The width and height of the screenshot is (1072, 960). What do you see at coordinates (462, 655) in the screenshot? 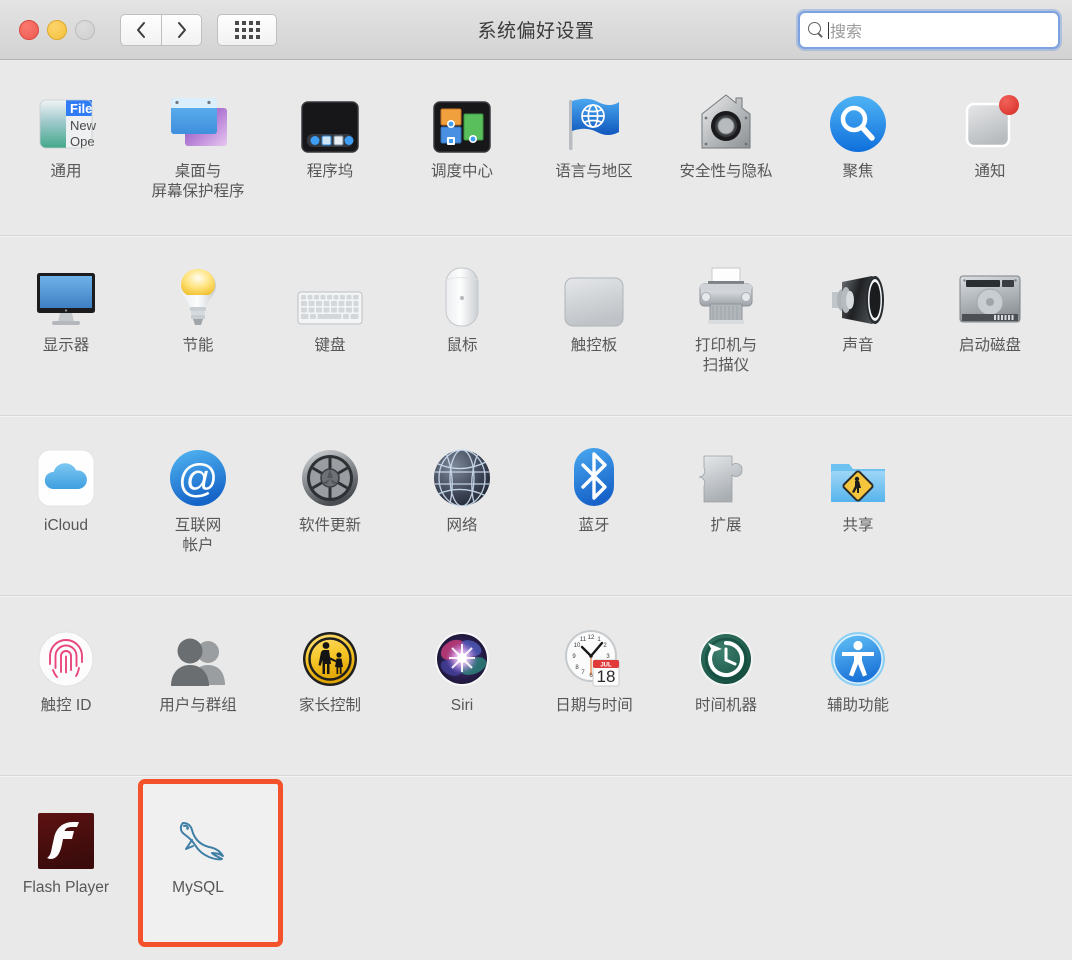
I see `siri-icon` at bounding box center [462, 655].